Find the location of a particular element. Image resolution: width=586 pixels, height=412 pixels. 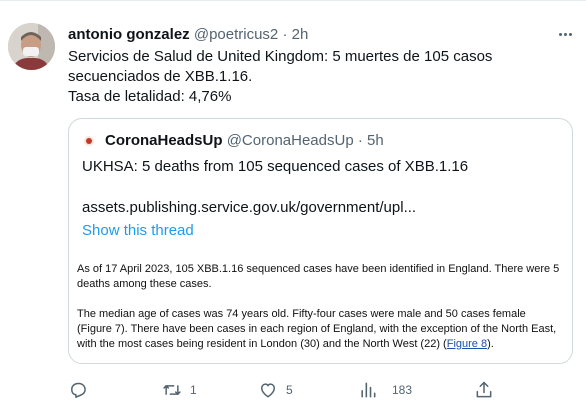

like-button: 5 is located at coordinates (275, 390).